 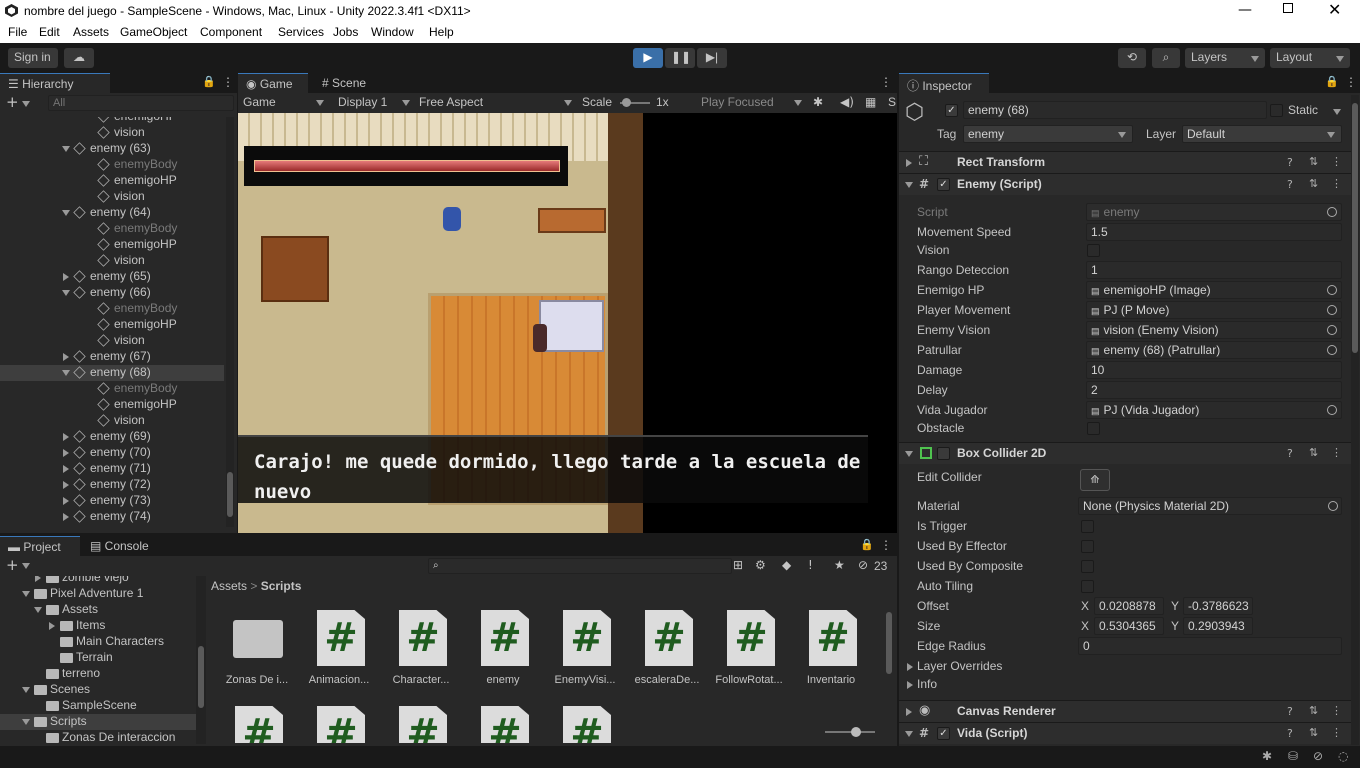 What do you see at coordinates (112, 501) in the screenshot?
I see `hierarchy-row: enemy (73)` at bounding box center [112, 501].